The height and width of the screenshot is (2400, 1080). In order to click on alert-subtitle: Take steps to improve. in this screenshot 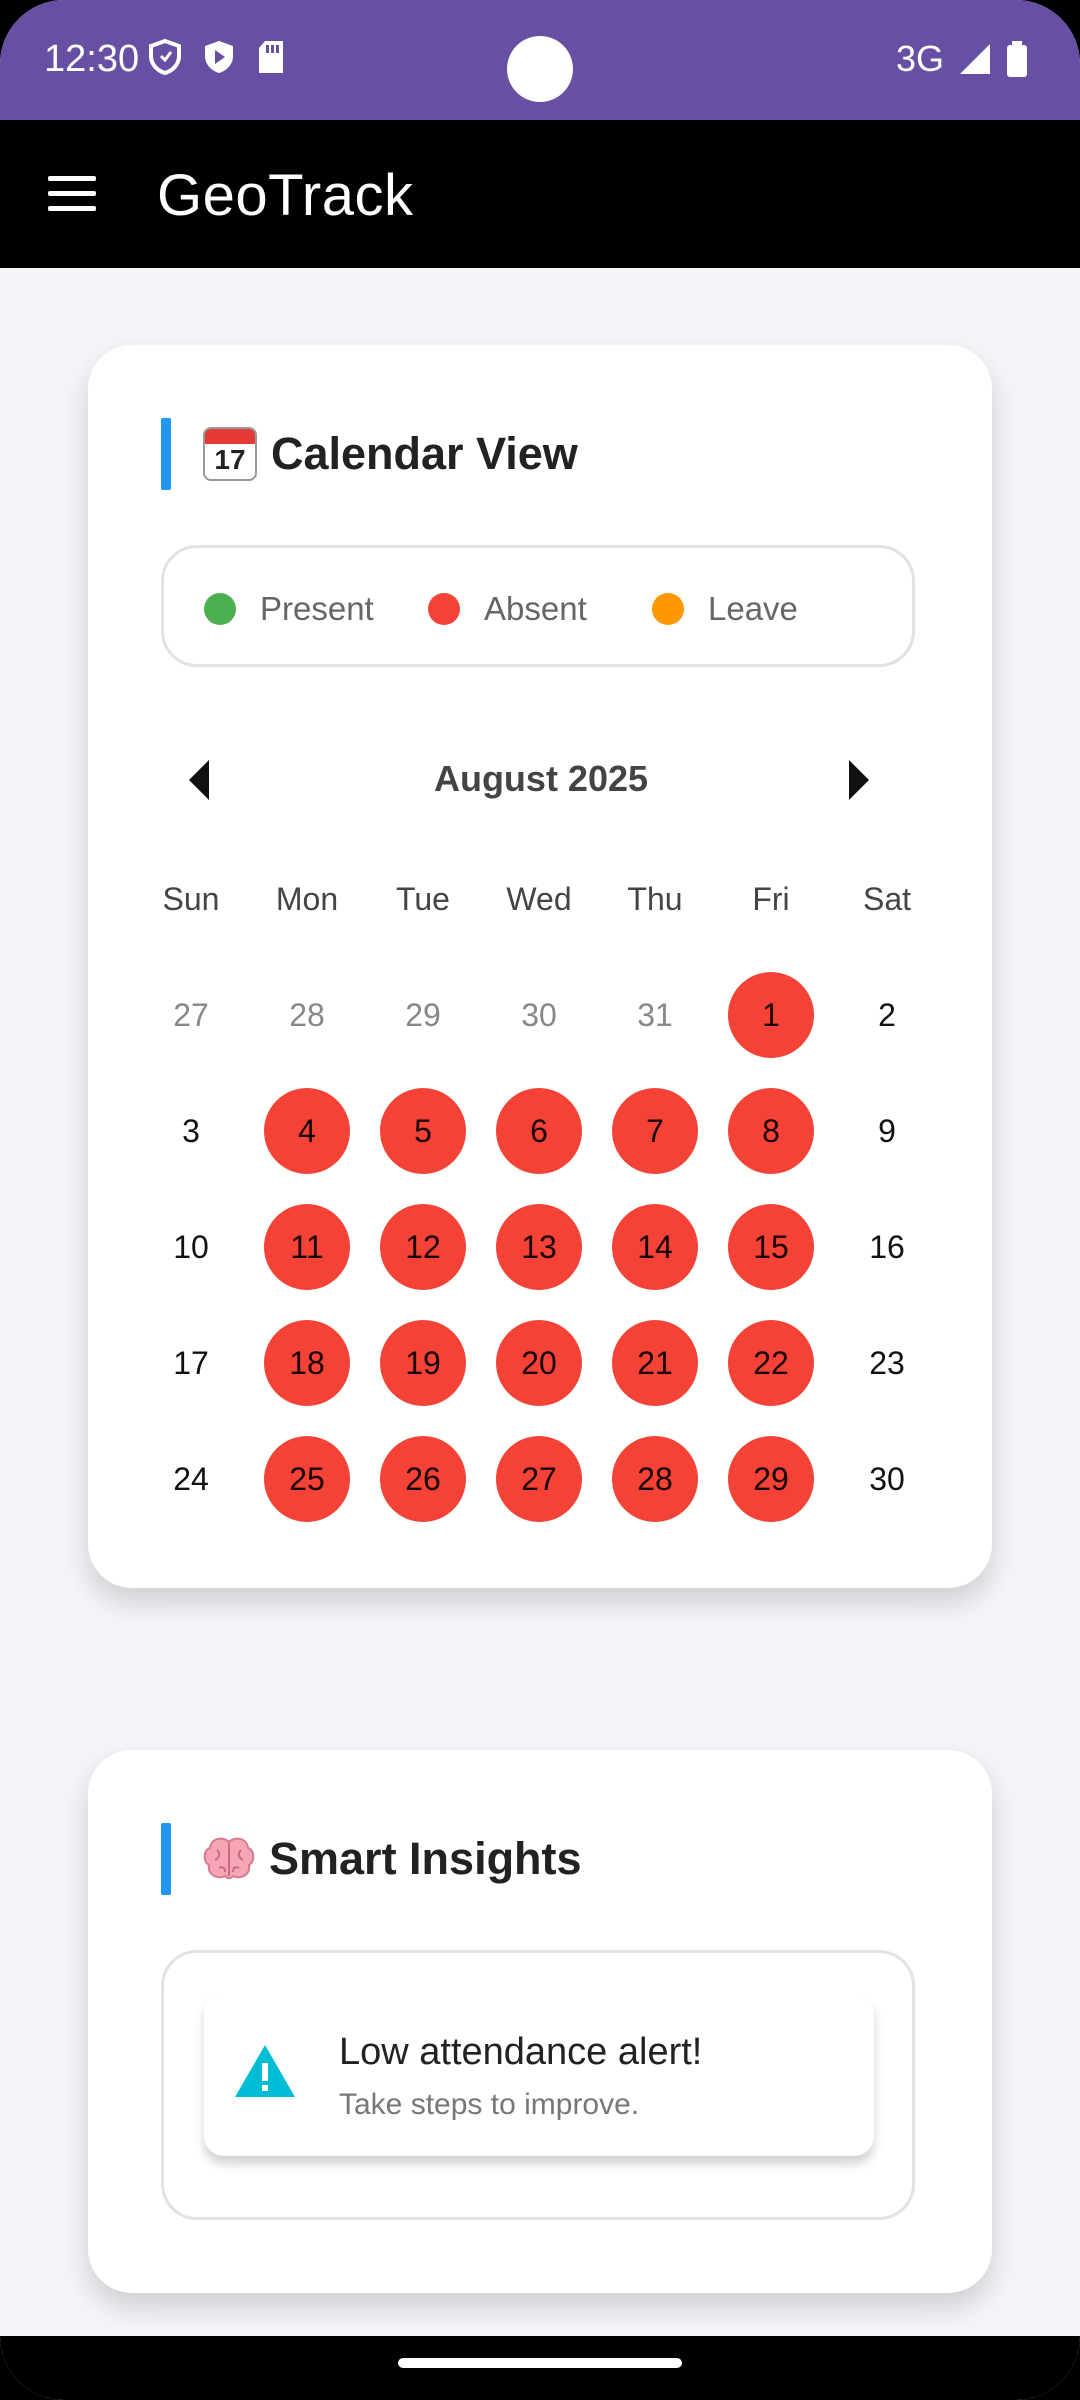, I will do `click(489, 2104)`.